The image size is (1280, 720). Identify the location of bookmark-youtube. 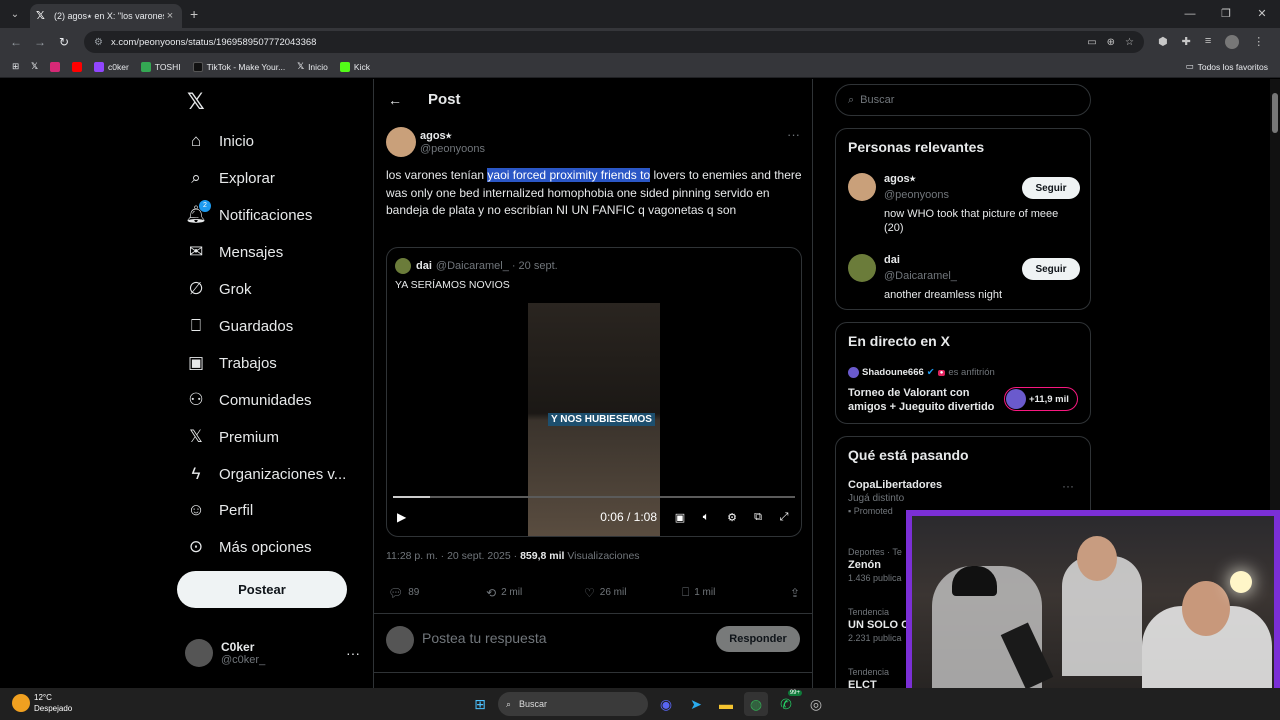
(76, 66).